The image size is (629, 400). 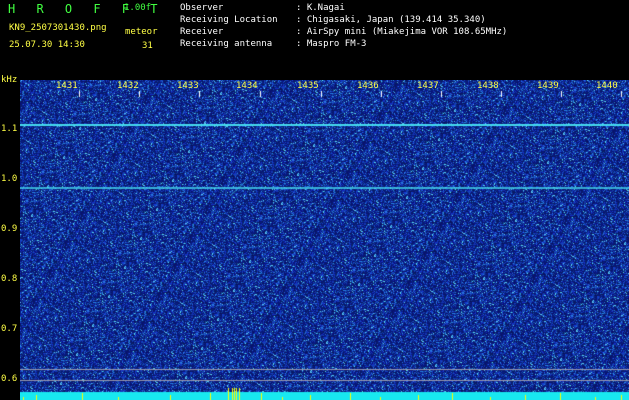 What do you see at coordinates (188, 86) in the screenshot?
I see `x-tick-label: 1433` at bounding box center [188, 86].